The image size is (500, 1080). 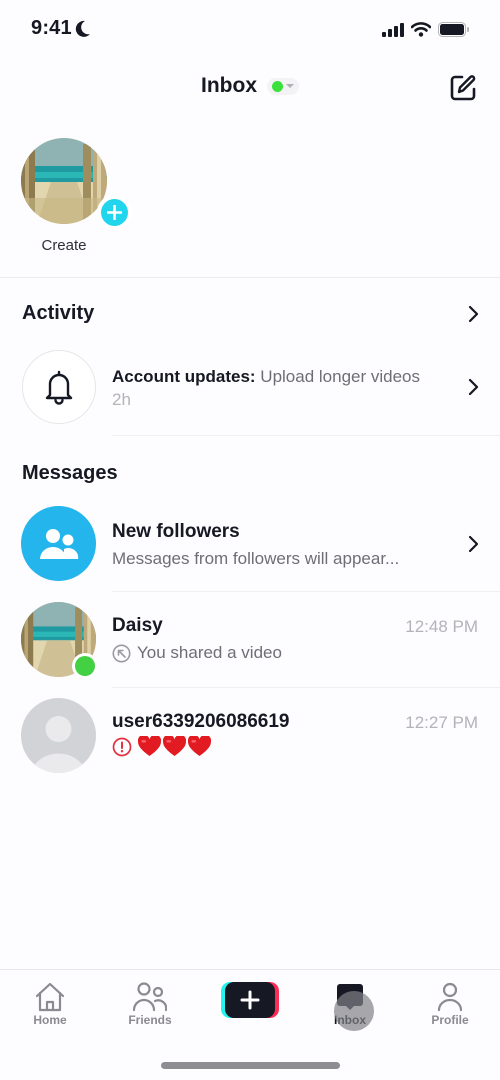 I want to click on account-updates-chevron, so click(x=473, y=387).